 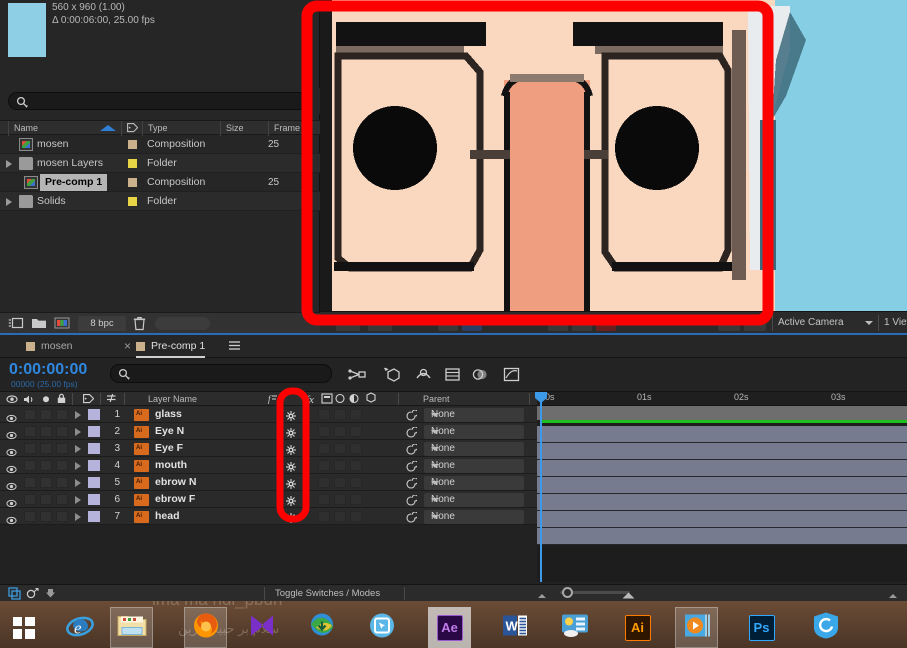 I want to click on interpret-footage-icon, so click(x=16, y=323).